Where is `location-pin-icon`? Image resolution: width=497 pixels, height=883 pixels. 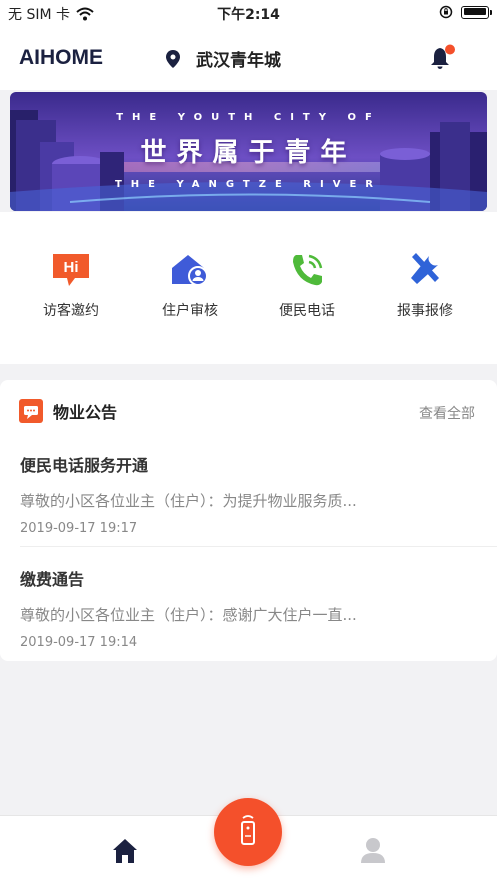
location-pin-icon is located at coordinates (173, 58).